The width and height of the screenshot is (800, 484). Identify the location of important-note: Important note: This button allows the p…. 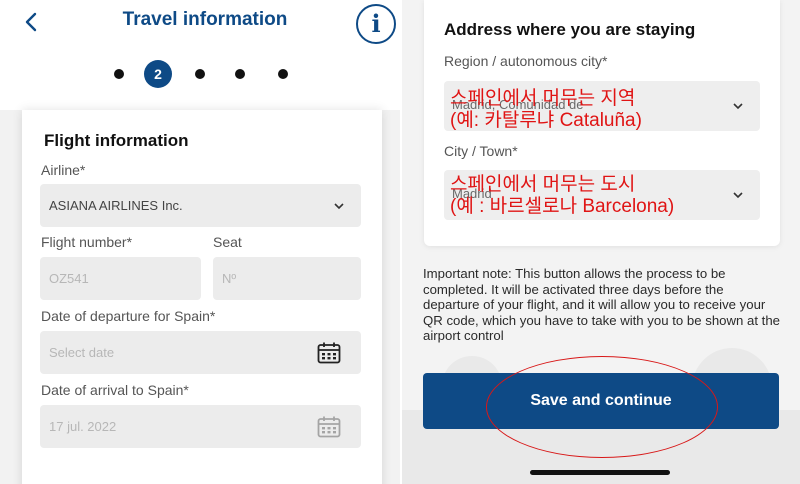
(602, 304).